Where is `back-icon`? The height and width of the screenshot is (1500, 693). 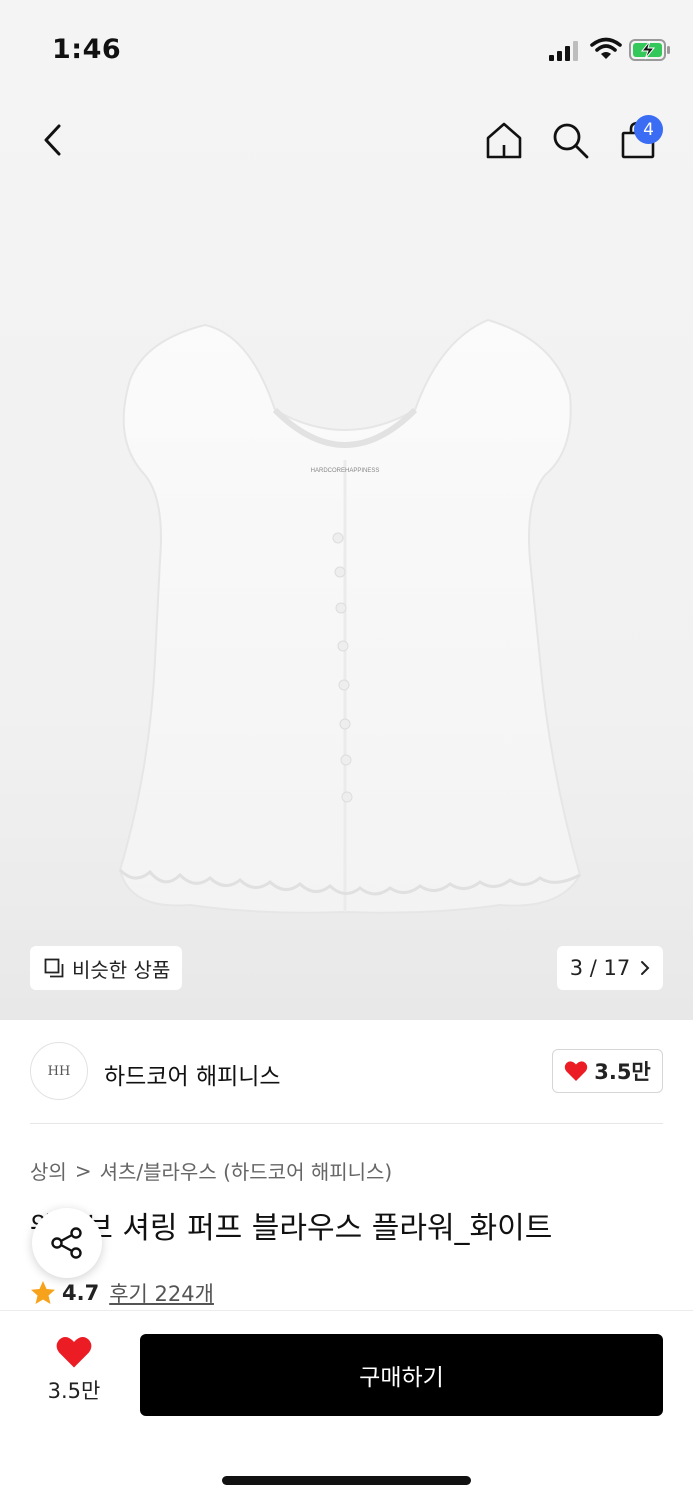 back-icon is located at coordinates (52, 140).